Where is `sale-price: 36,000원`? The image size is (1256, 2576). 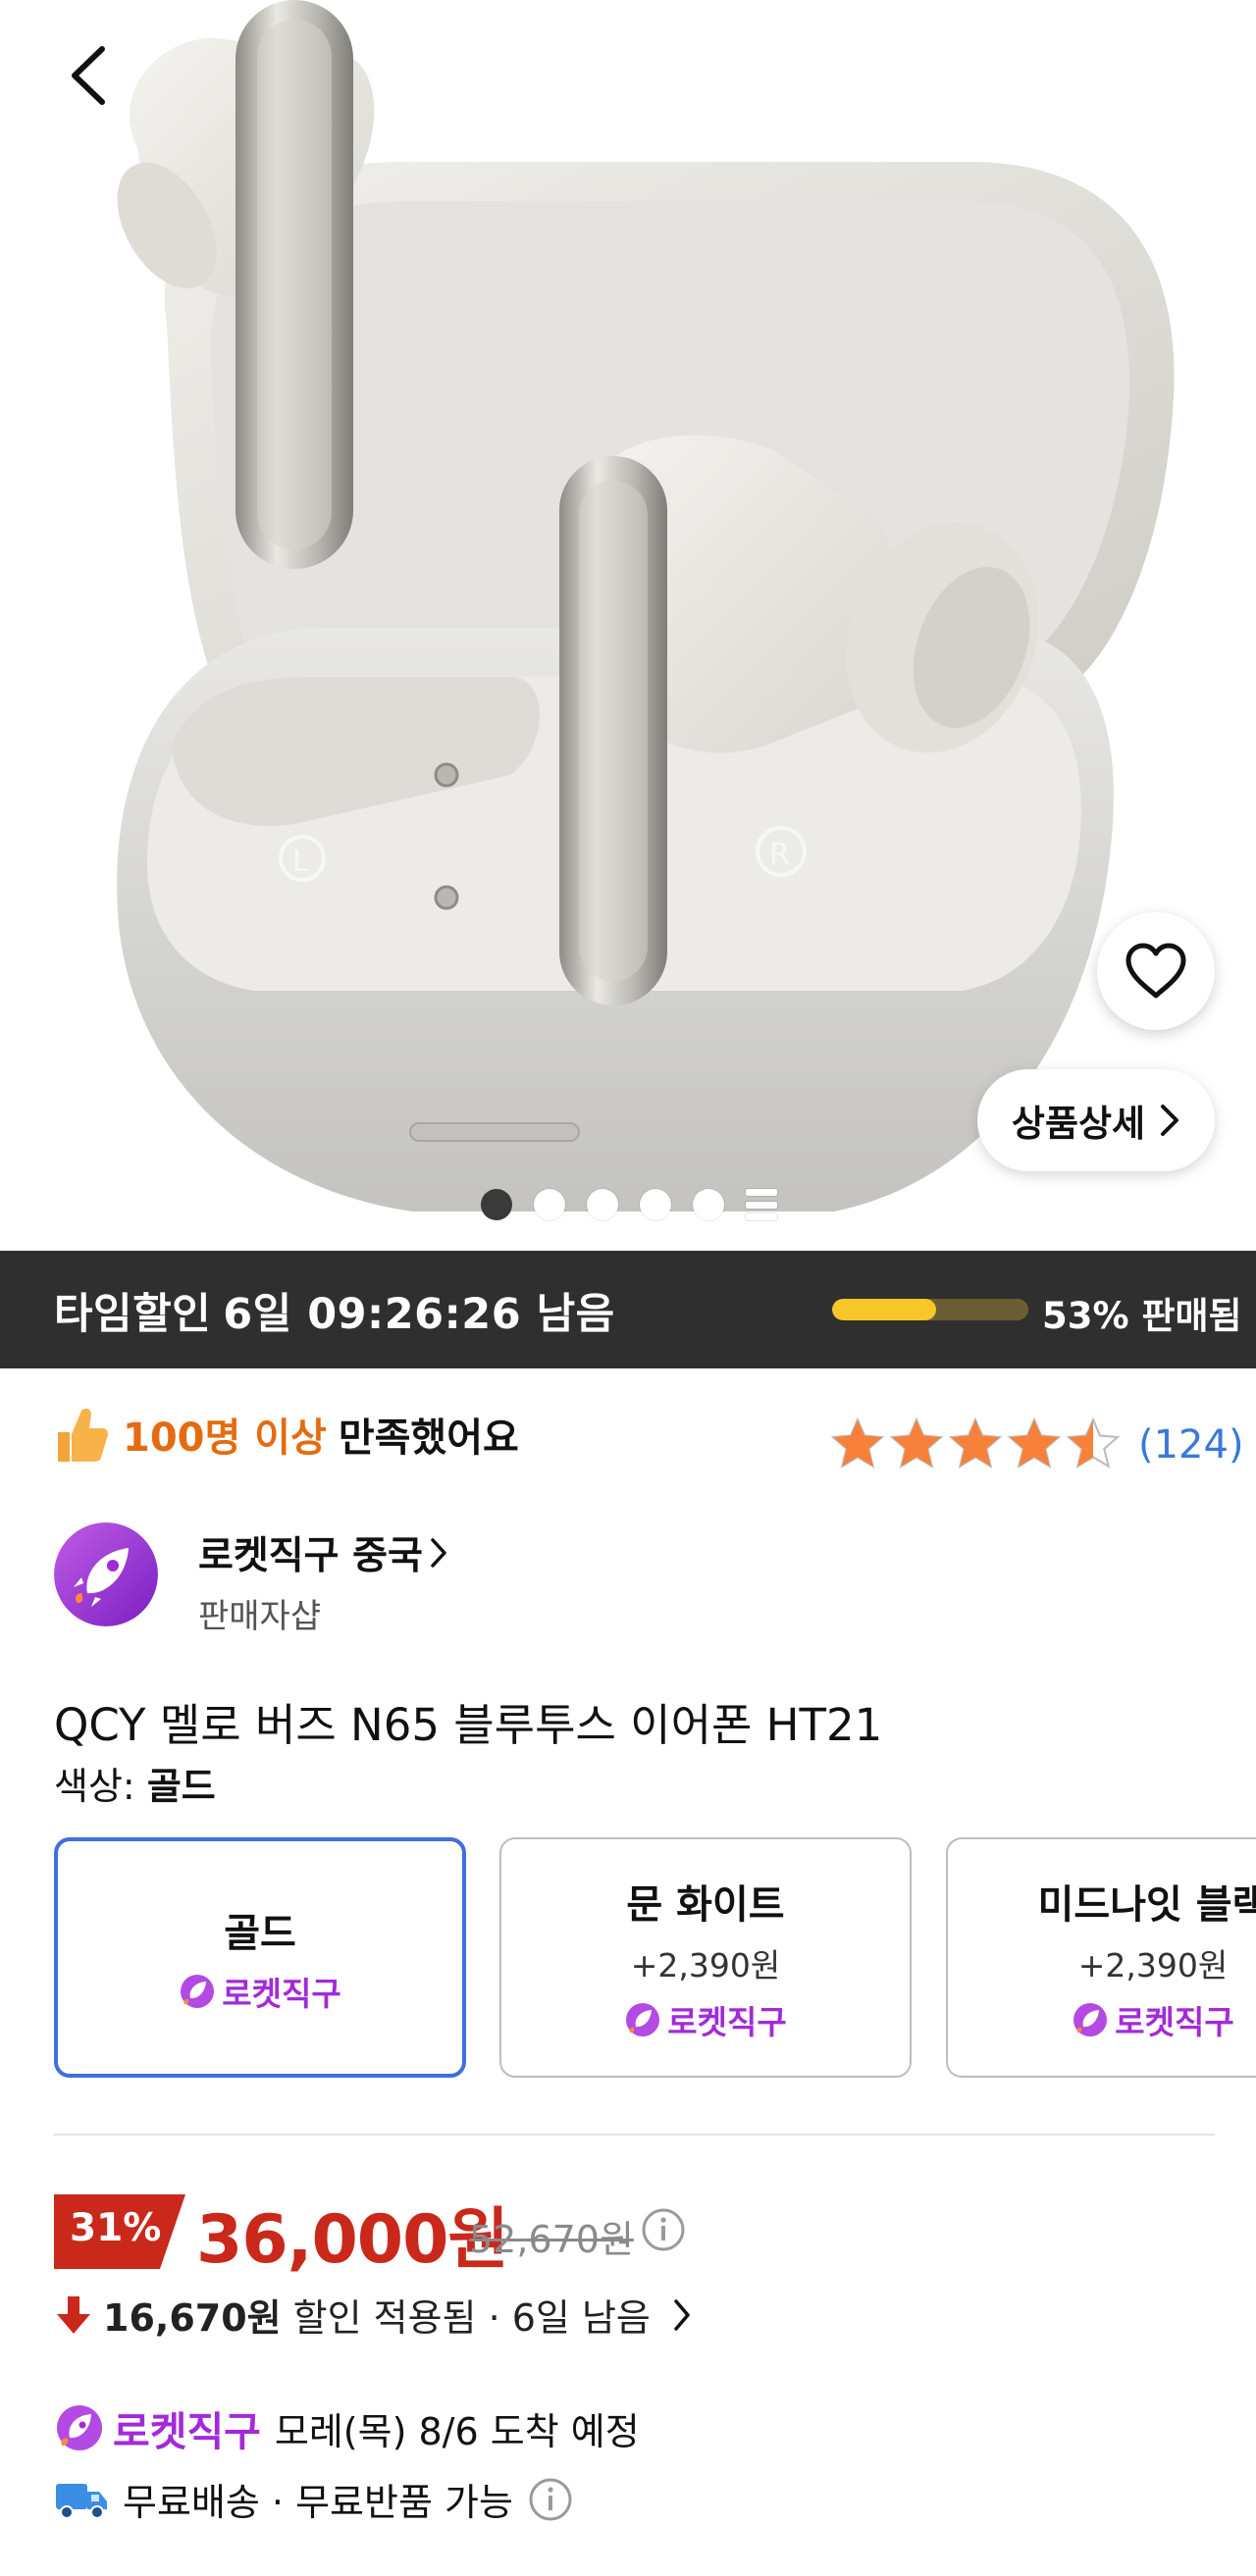 sale-price: 36,000원 is located at coordinates (352, 2240).